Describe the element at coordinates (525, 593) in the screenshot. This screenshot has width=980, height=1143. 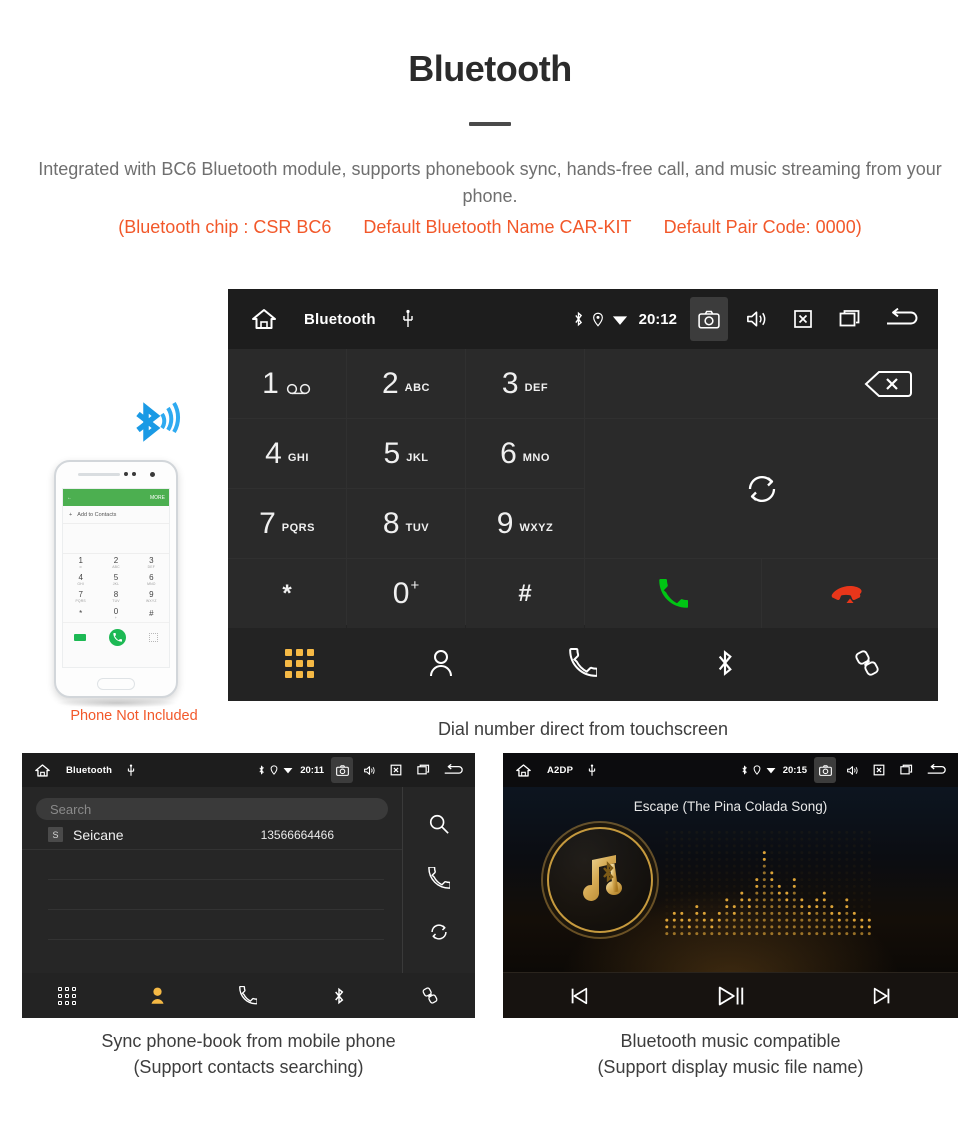
I see `dial-key-hash: #` at that location.